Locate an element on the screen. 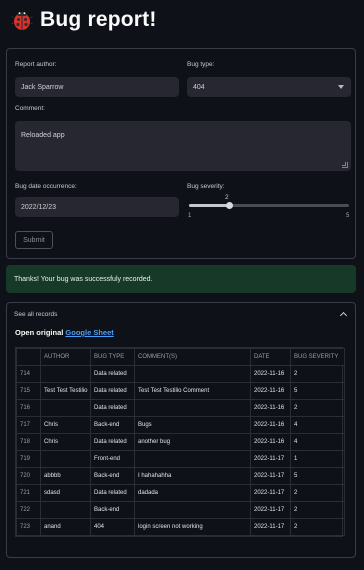 The image size is (364, 570). table-cell: dadada is located at coordinates (192, 493).